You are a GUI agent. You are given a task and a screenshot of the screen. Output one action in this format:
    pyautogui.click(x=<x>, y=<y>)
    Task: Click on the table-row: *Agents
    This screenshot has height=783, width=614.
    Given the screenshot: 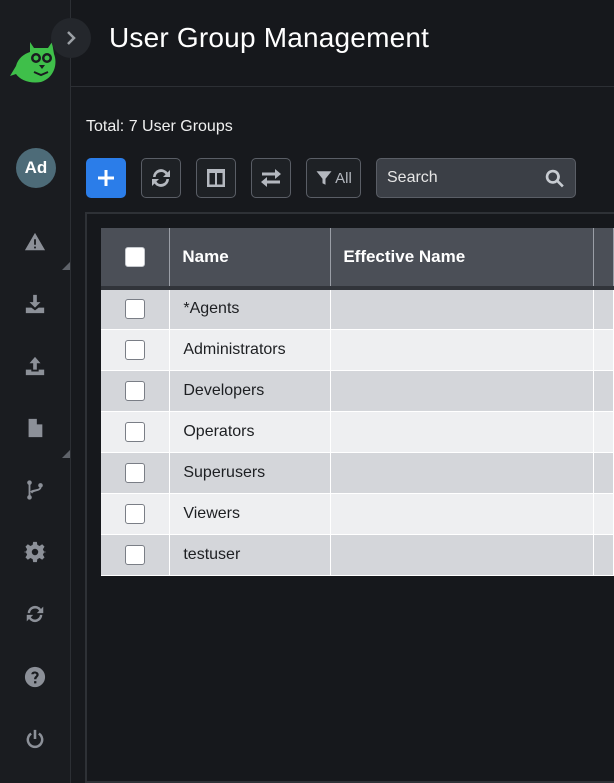 What is the action you would take?
    pyautogui.click(x=357, y=309)
    